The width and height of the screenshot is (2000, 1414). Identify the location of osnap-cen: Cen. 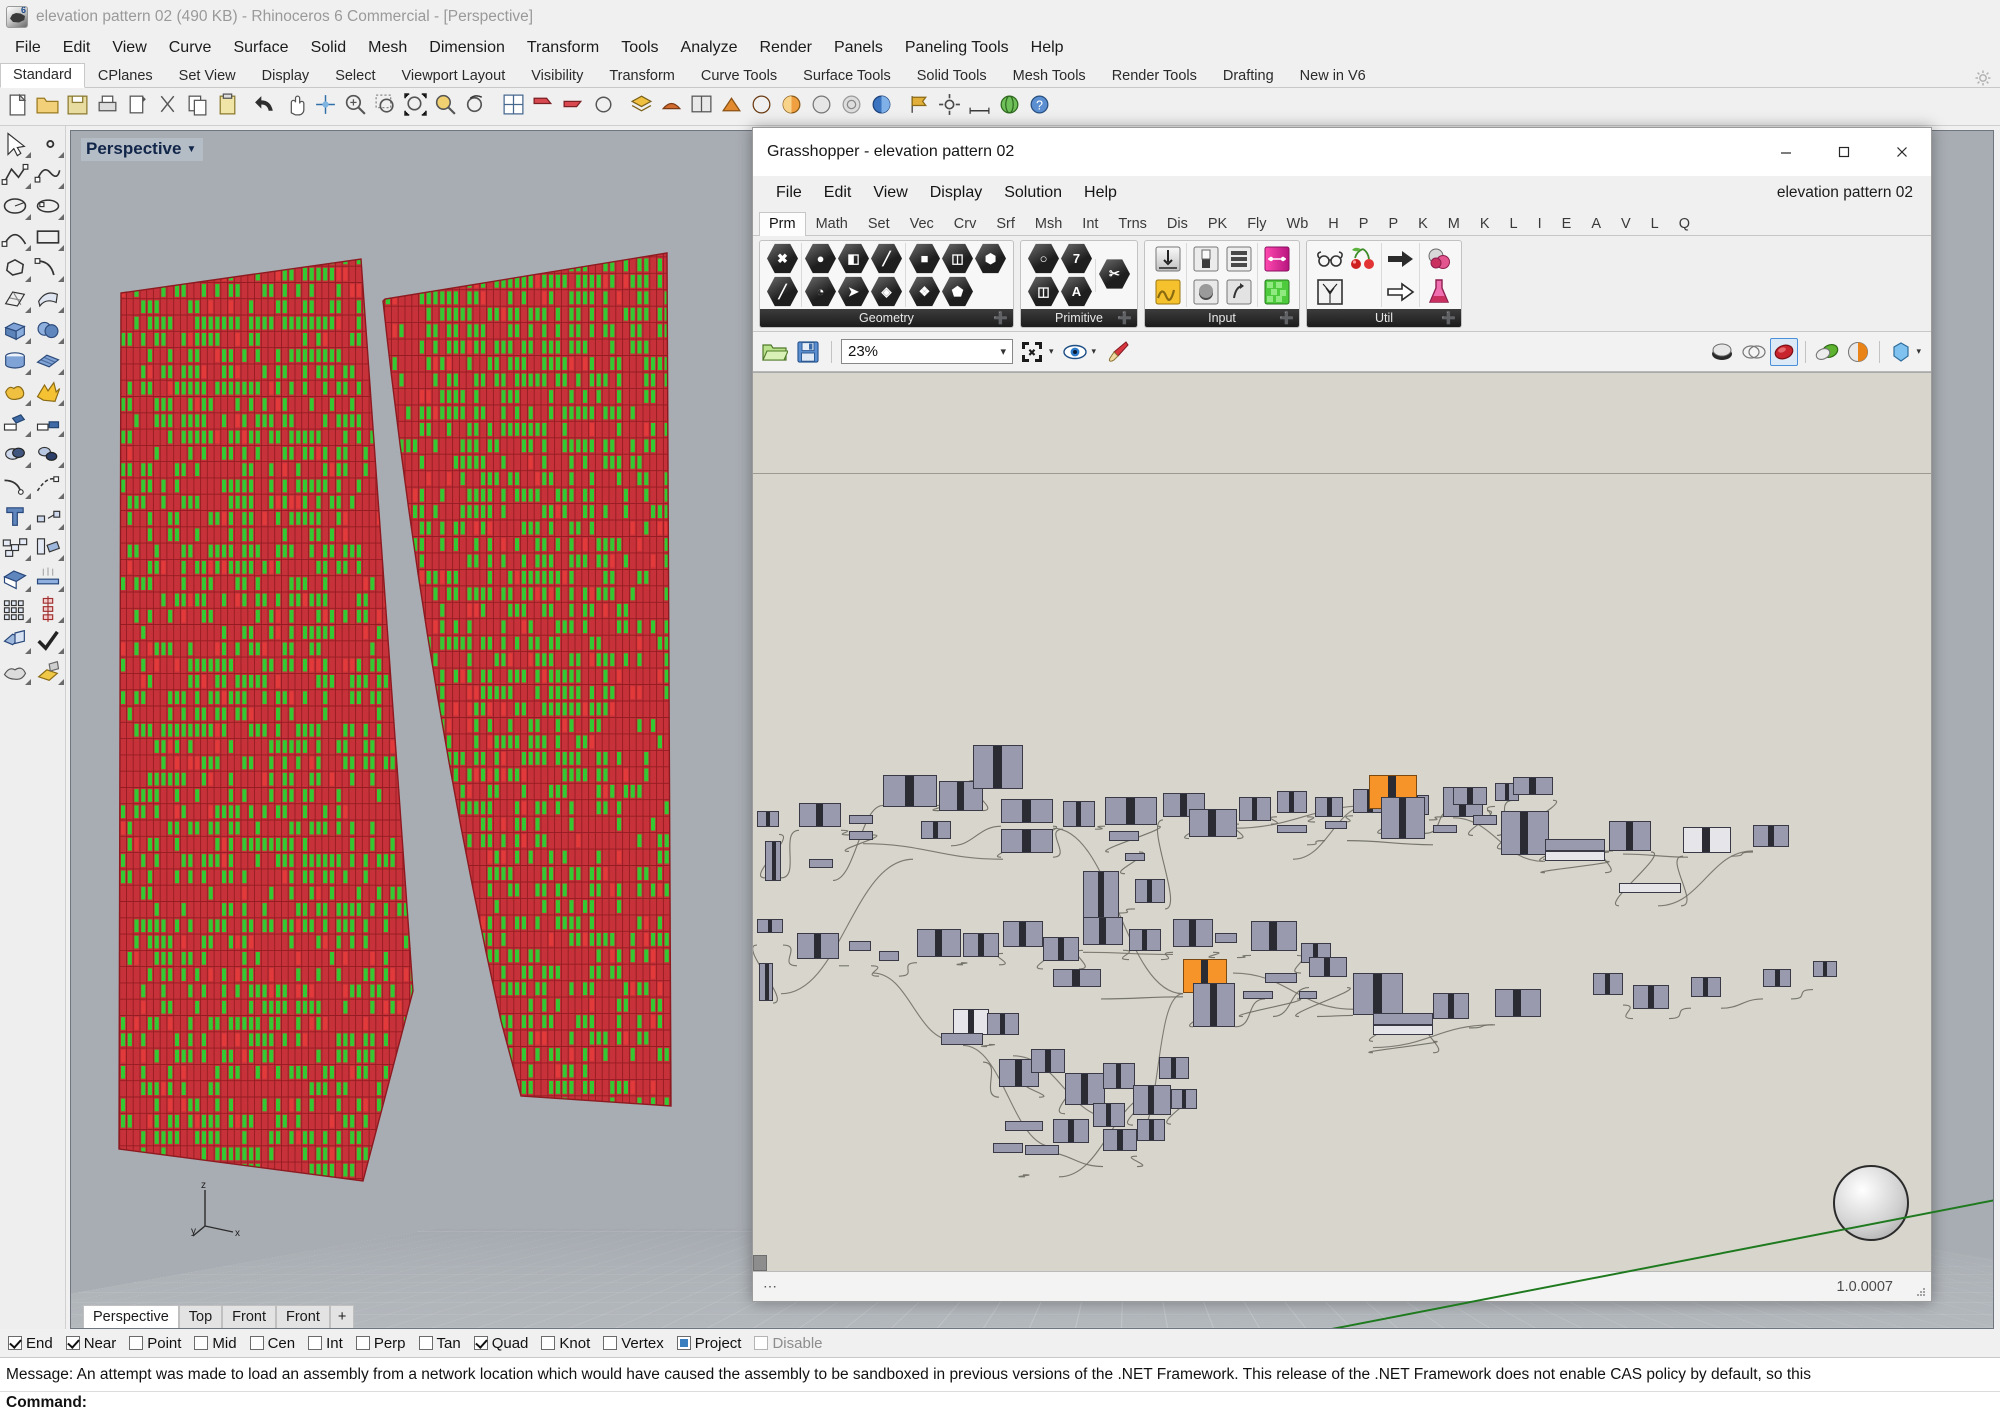
(272, 1343).